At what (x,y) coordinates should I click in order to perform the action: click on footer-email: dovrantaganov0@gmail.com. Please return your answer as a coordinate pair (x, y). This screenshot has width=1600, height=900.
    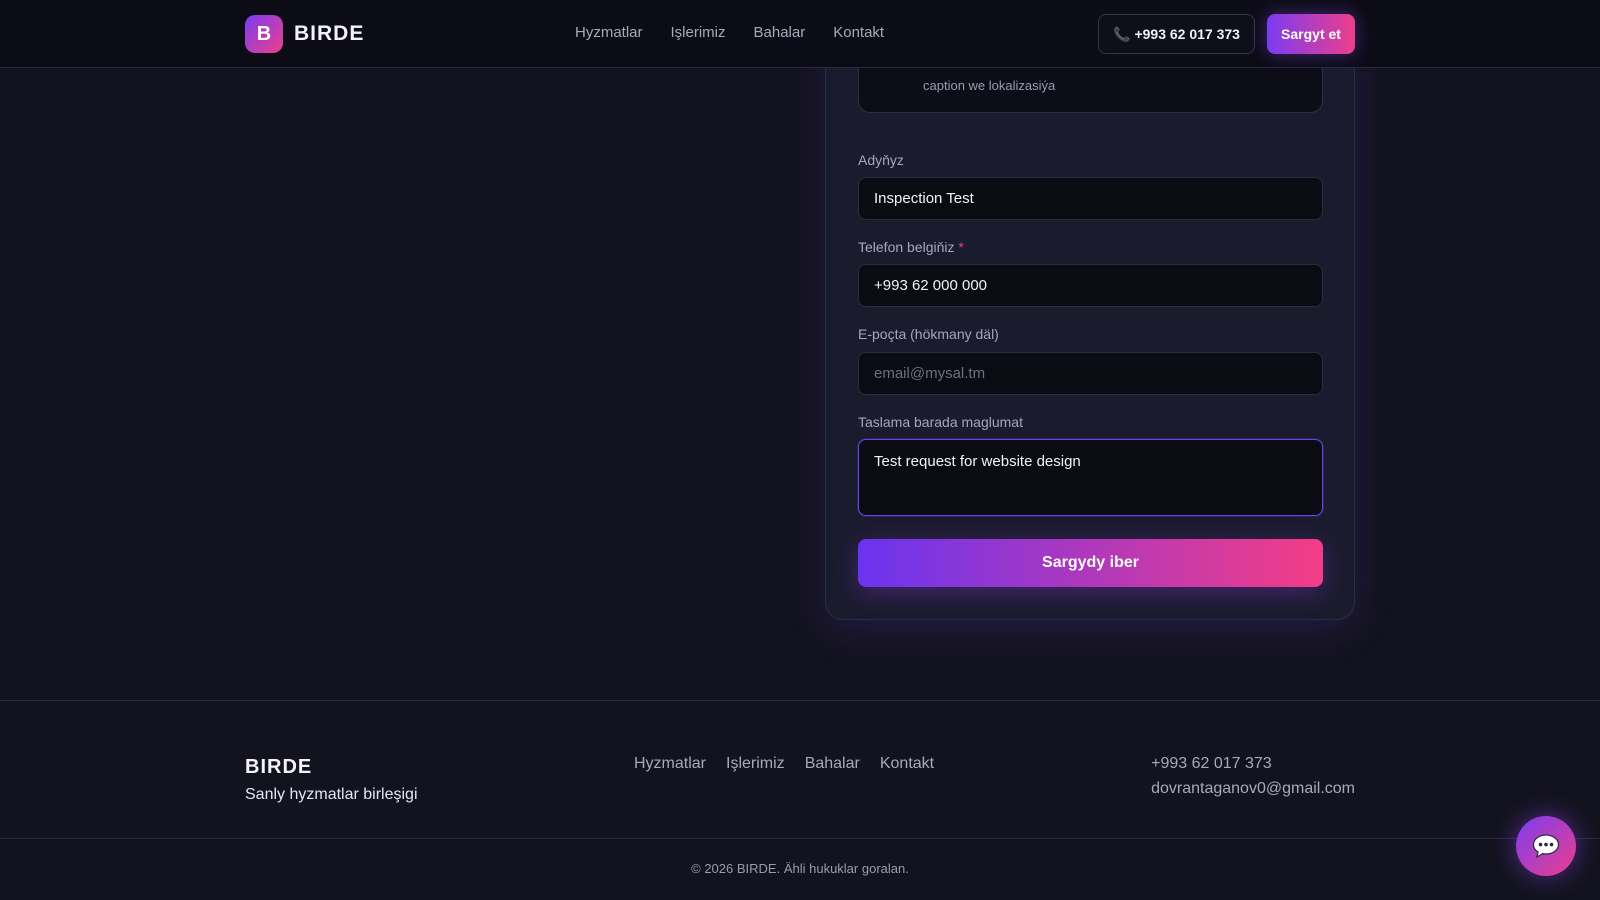
    Looking at the image, I should click on (1253, 789).